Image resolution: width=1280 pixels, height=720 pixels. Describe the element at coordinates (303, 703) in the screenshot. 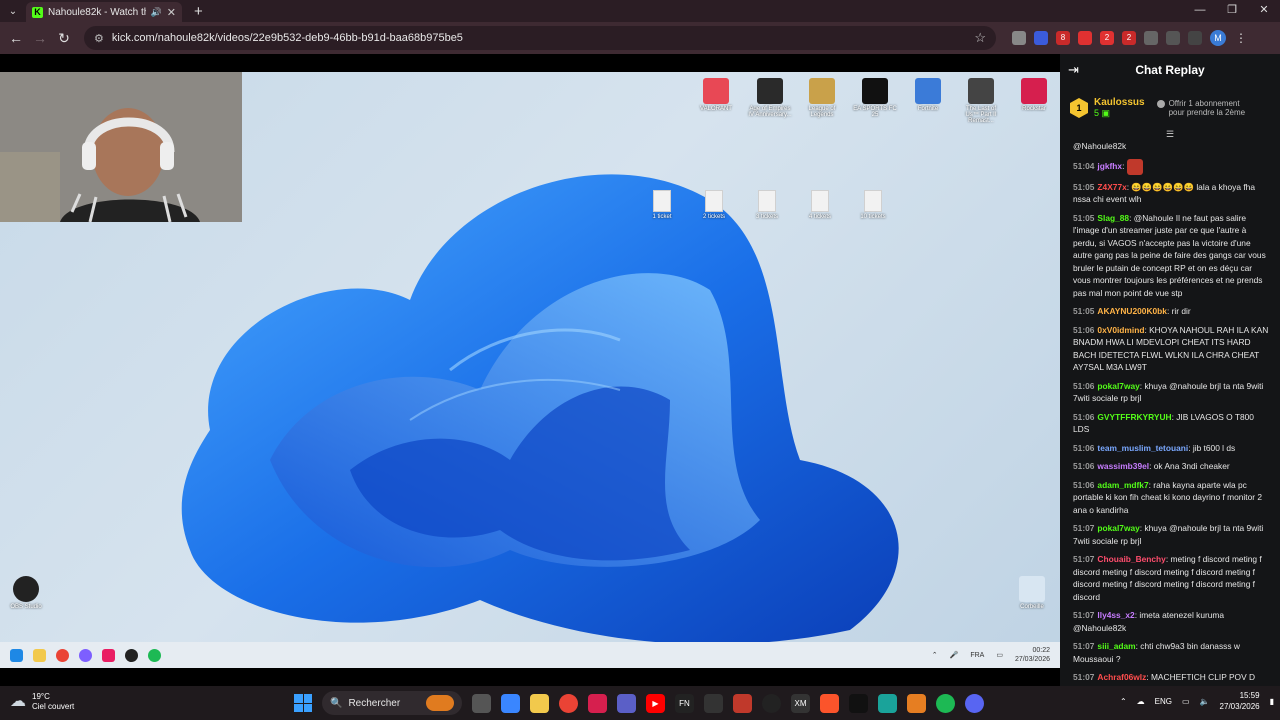

I see `start-button-icon` at that location.